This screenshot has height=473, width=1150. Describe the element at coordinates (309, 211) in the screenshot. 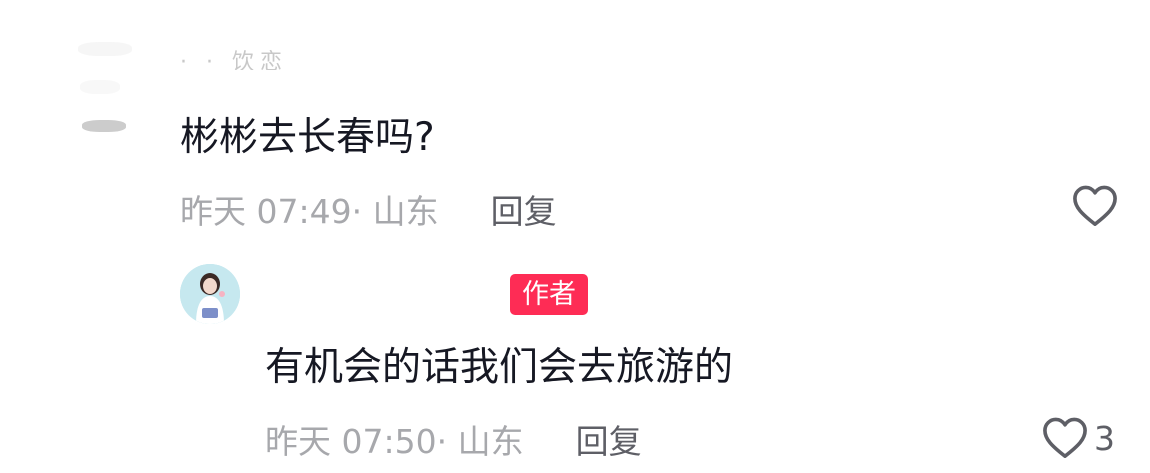

I see `comment-time-location: 昨天 07:49· 山东` at that location.